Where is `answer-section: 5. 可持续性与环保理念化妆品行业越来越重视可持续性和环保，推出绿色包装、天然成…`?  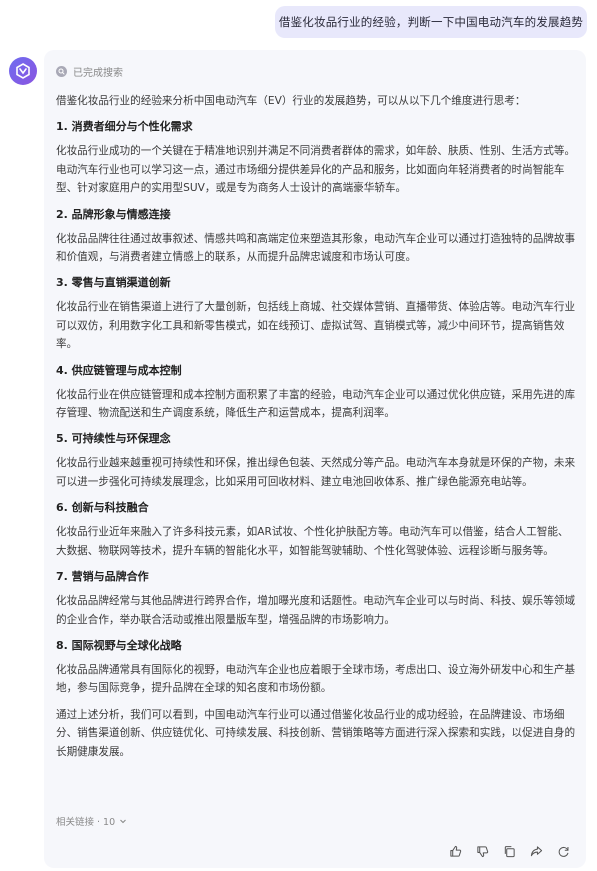
answer-section: 5. 可持续性与环保理念化妆品行业越来越重视可持续性和环保，推出绿色包装、天然成… is located at coordinates (316, 460).